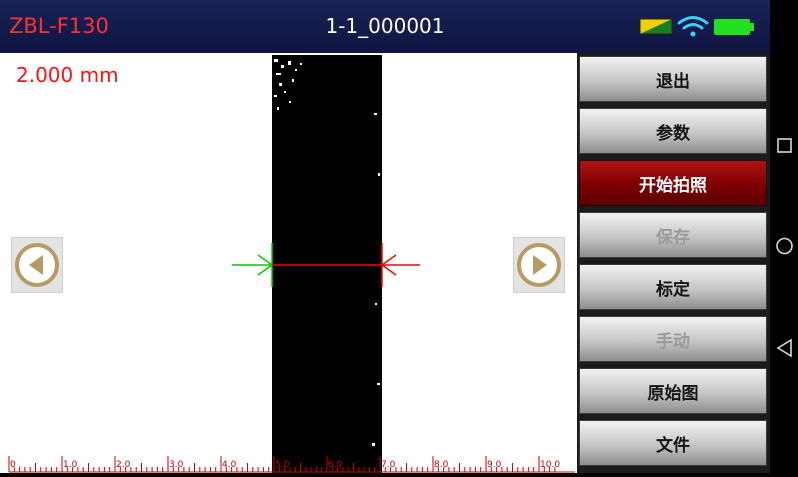 This screenshot has width=798, height=477. I want to click on exit-button: 退出, so click(673, 79).